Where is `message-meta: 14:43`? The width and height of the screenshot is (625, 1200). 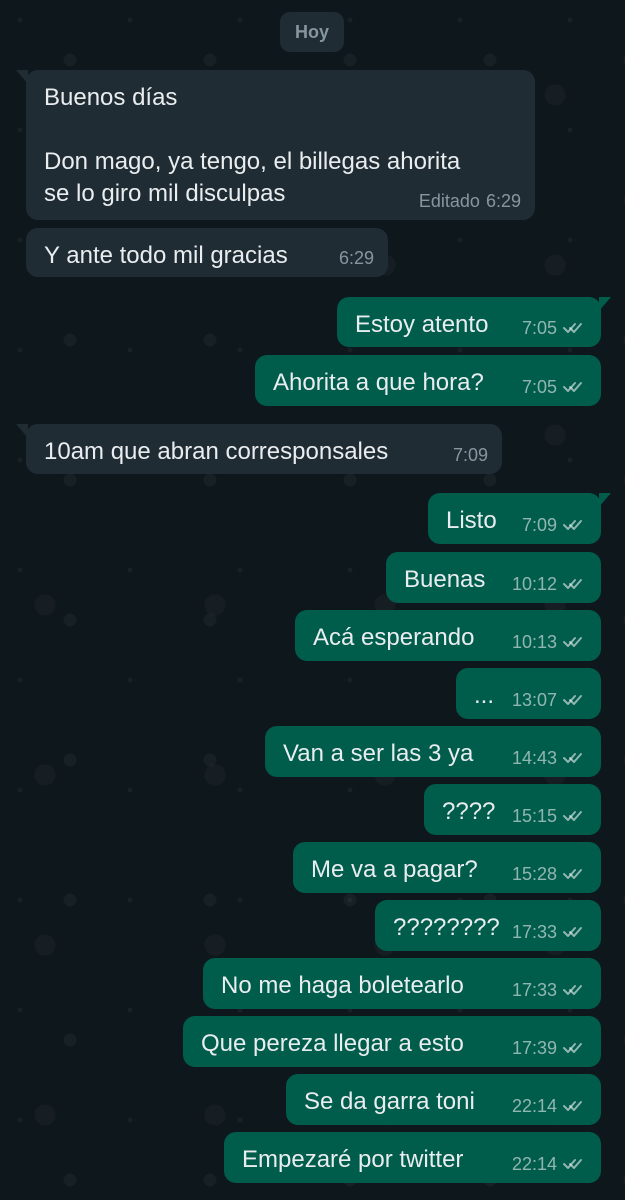 message-meta: 14:43 is located at coordinates (549, 758).